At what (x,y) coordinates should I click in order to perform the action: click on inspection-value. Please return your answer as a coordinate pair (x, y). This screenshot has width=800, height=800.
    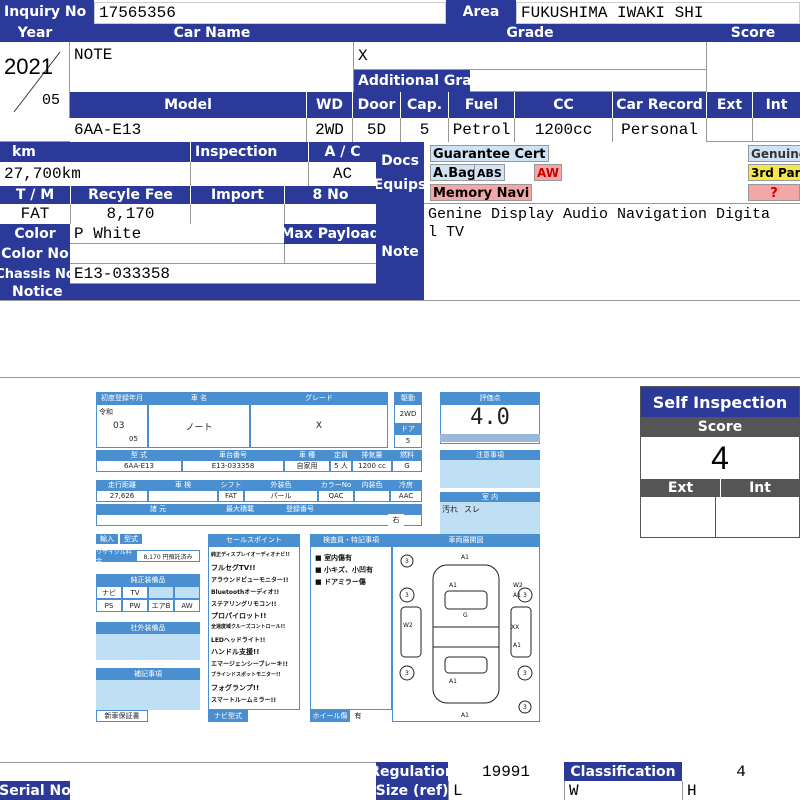
    Looking at the image, I should click on (249, 174).